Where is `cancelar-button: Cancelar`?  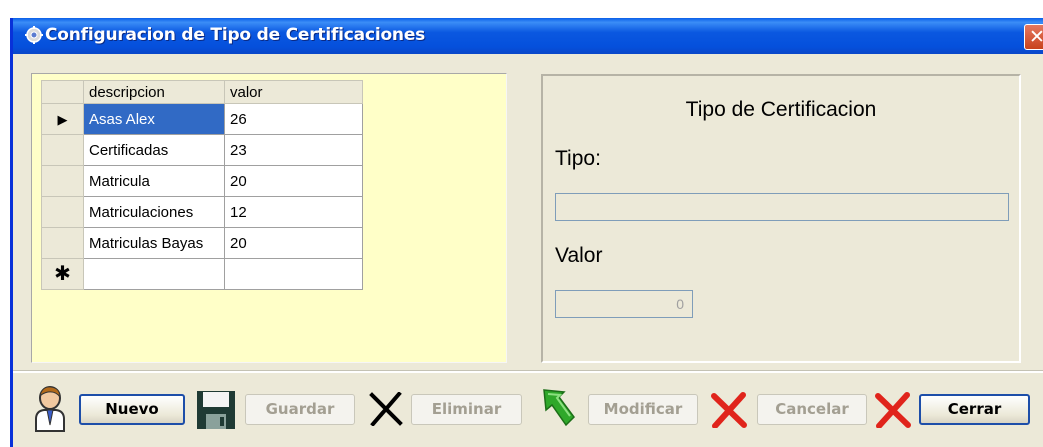 cancelar-button: Cancelar is located at coordinates (812, 409).